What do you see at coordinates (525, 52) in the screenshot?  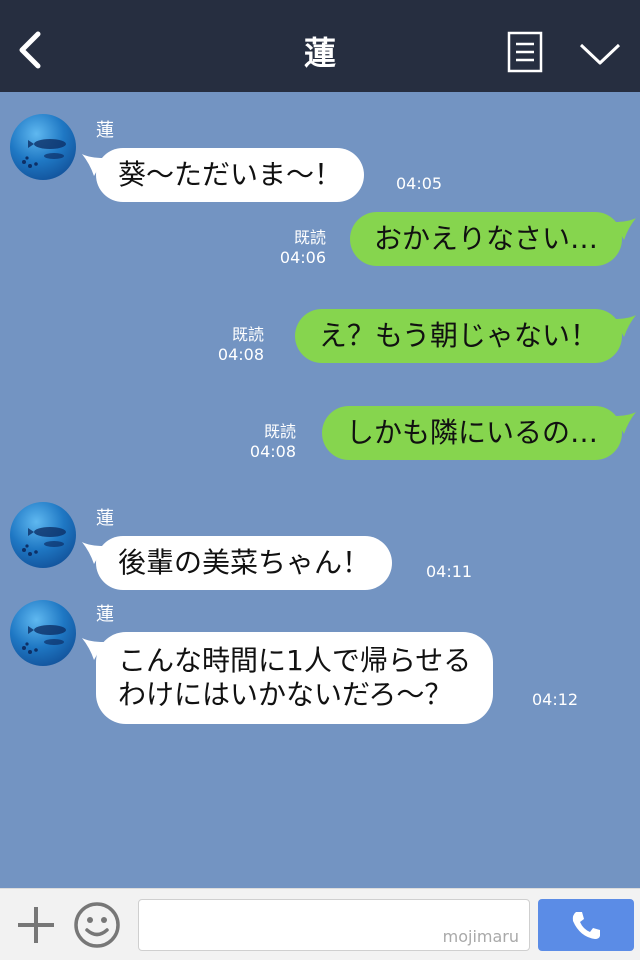 I see `menu-list-icon` at bounding box center [525, 52].